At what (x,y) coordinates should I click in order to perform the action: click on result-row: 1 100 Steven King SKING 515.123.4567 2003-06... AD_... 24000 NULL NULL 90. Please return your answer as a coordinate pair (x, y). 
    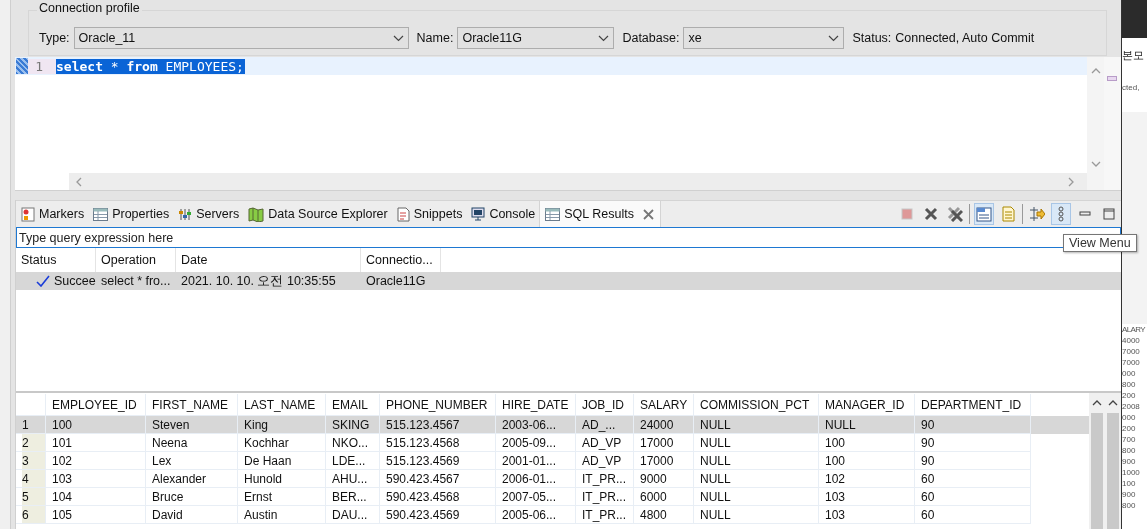
    Looking at the image, I should click on (552, 425).